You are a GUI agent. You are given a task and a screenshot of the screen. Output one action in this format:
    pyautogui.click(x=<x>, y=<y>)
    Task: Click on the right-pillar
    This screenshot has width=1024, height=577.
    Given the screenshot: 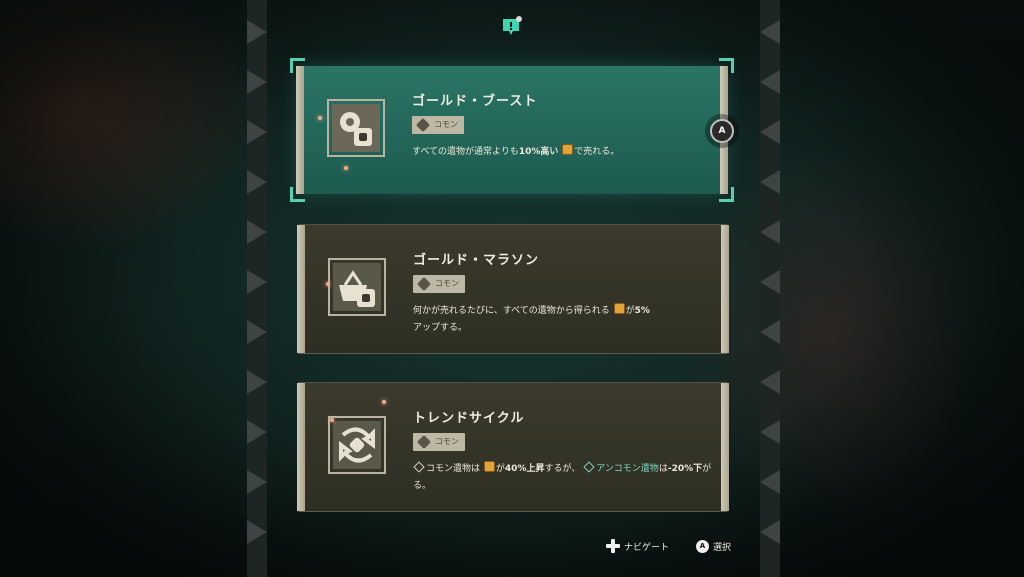 What is the action you would take?
    pyautogui.click(x=770, y=288)
    